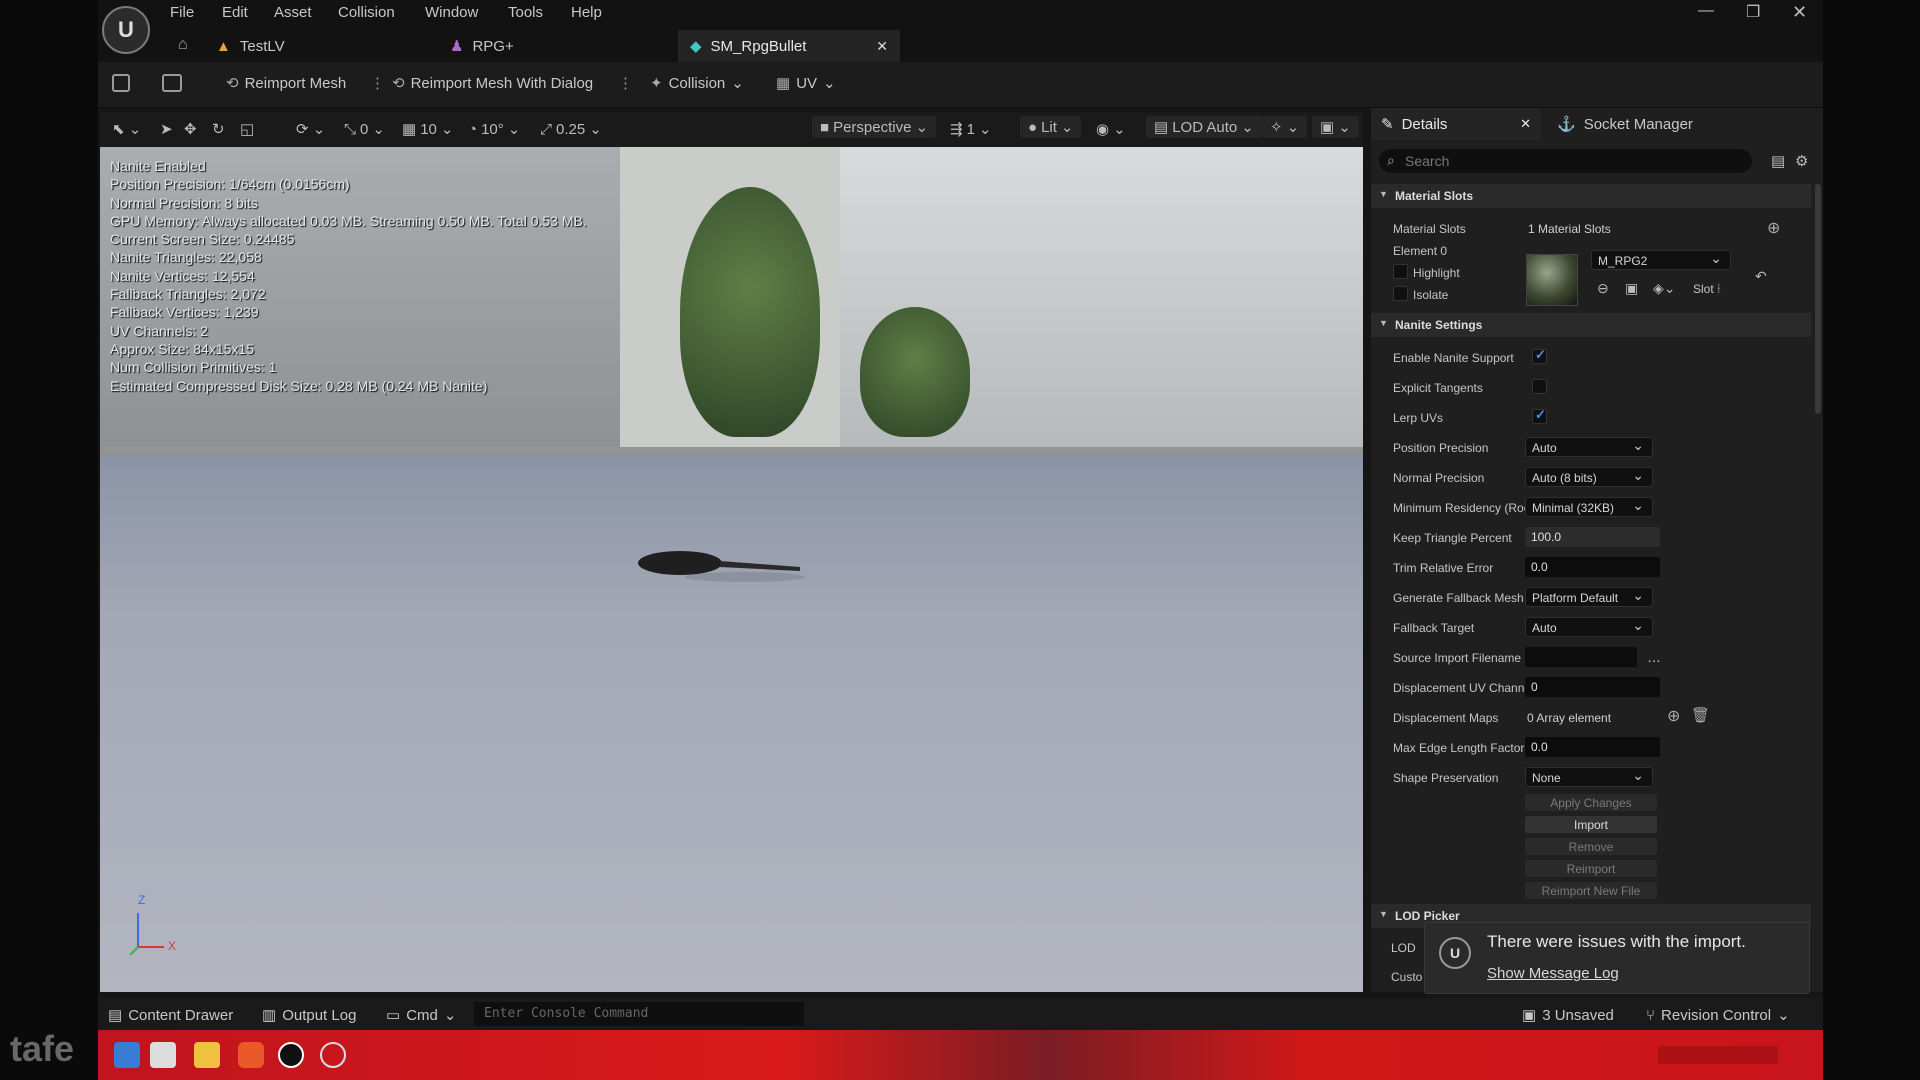  Describe the element at coordinates (309, 1015) in the screenshot. I see `output-log-button: ▥ Output Log` at that location.